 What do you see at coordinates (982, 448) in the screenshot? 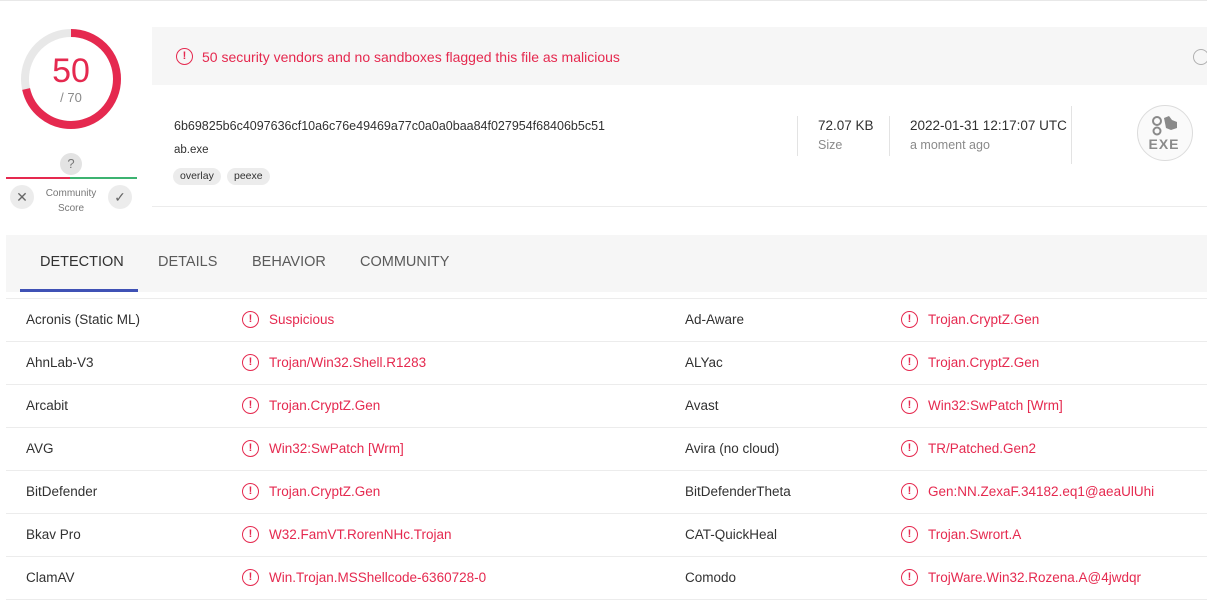
I see `detection-result: TR/Patched.Gen2` at bounding box center [982, 448].